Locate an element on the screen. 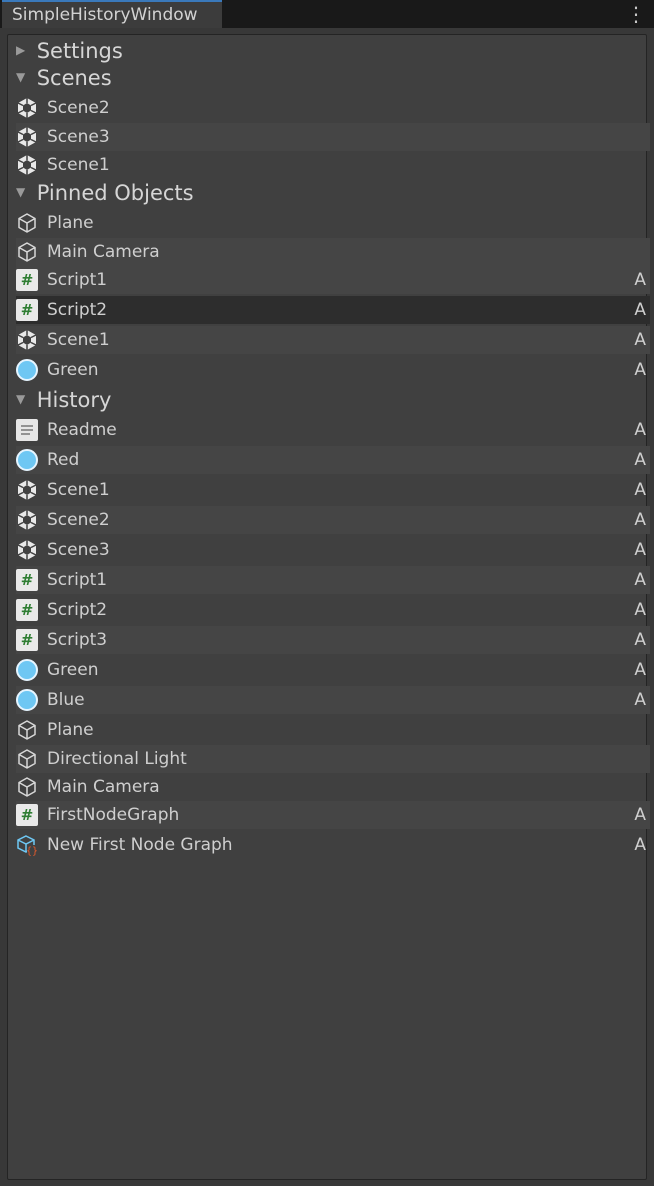 The width and height of the screenshot is (654, 1186). row-label: Script3 is located at coordinates (77, 640).